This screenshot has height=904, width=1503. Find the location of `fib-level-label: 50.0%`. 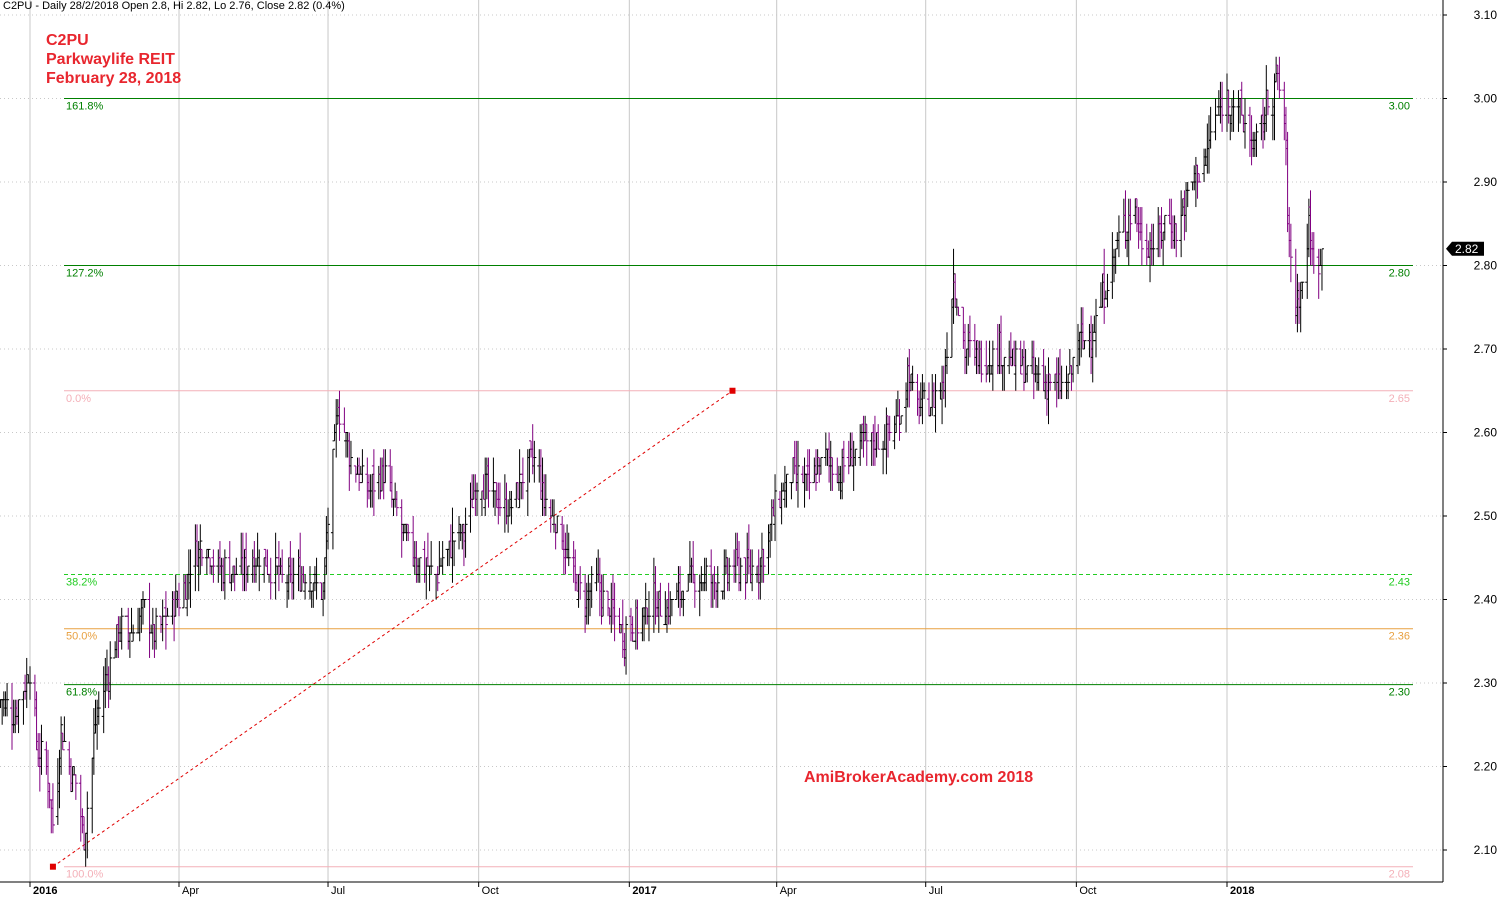

fib-level-label: 50.0% is located at coordinates (81, 637).